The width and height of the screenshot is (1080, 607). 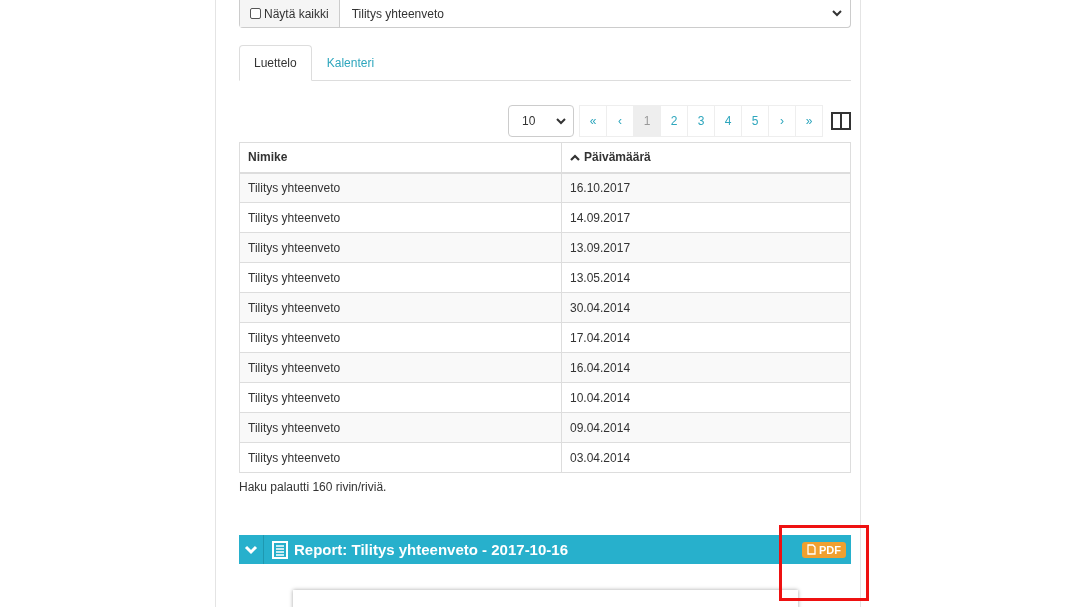 What do you see at coordinates (706, 307) in the screenshot?
I see `table-cell: 30.04.2014` at bounding box center [706, 307].